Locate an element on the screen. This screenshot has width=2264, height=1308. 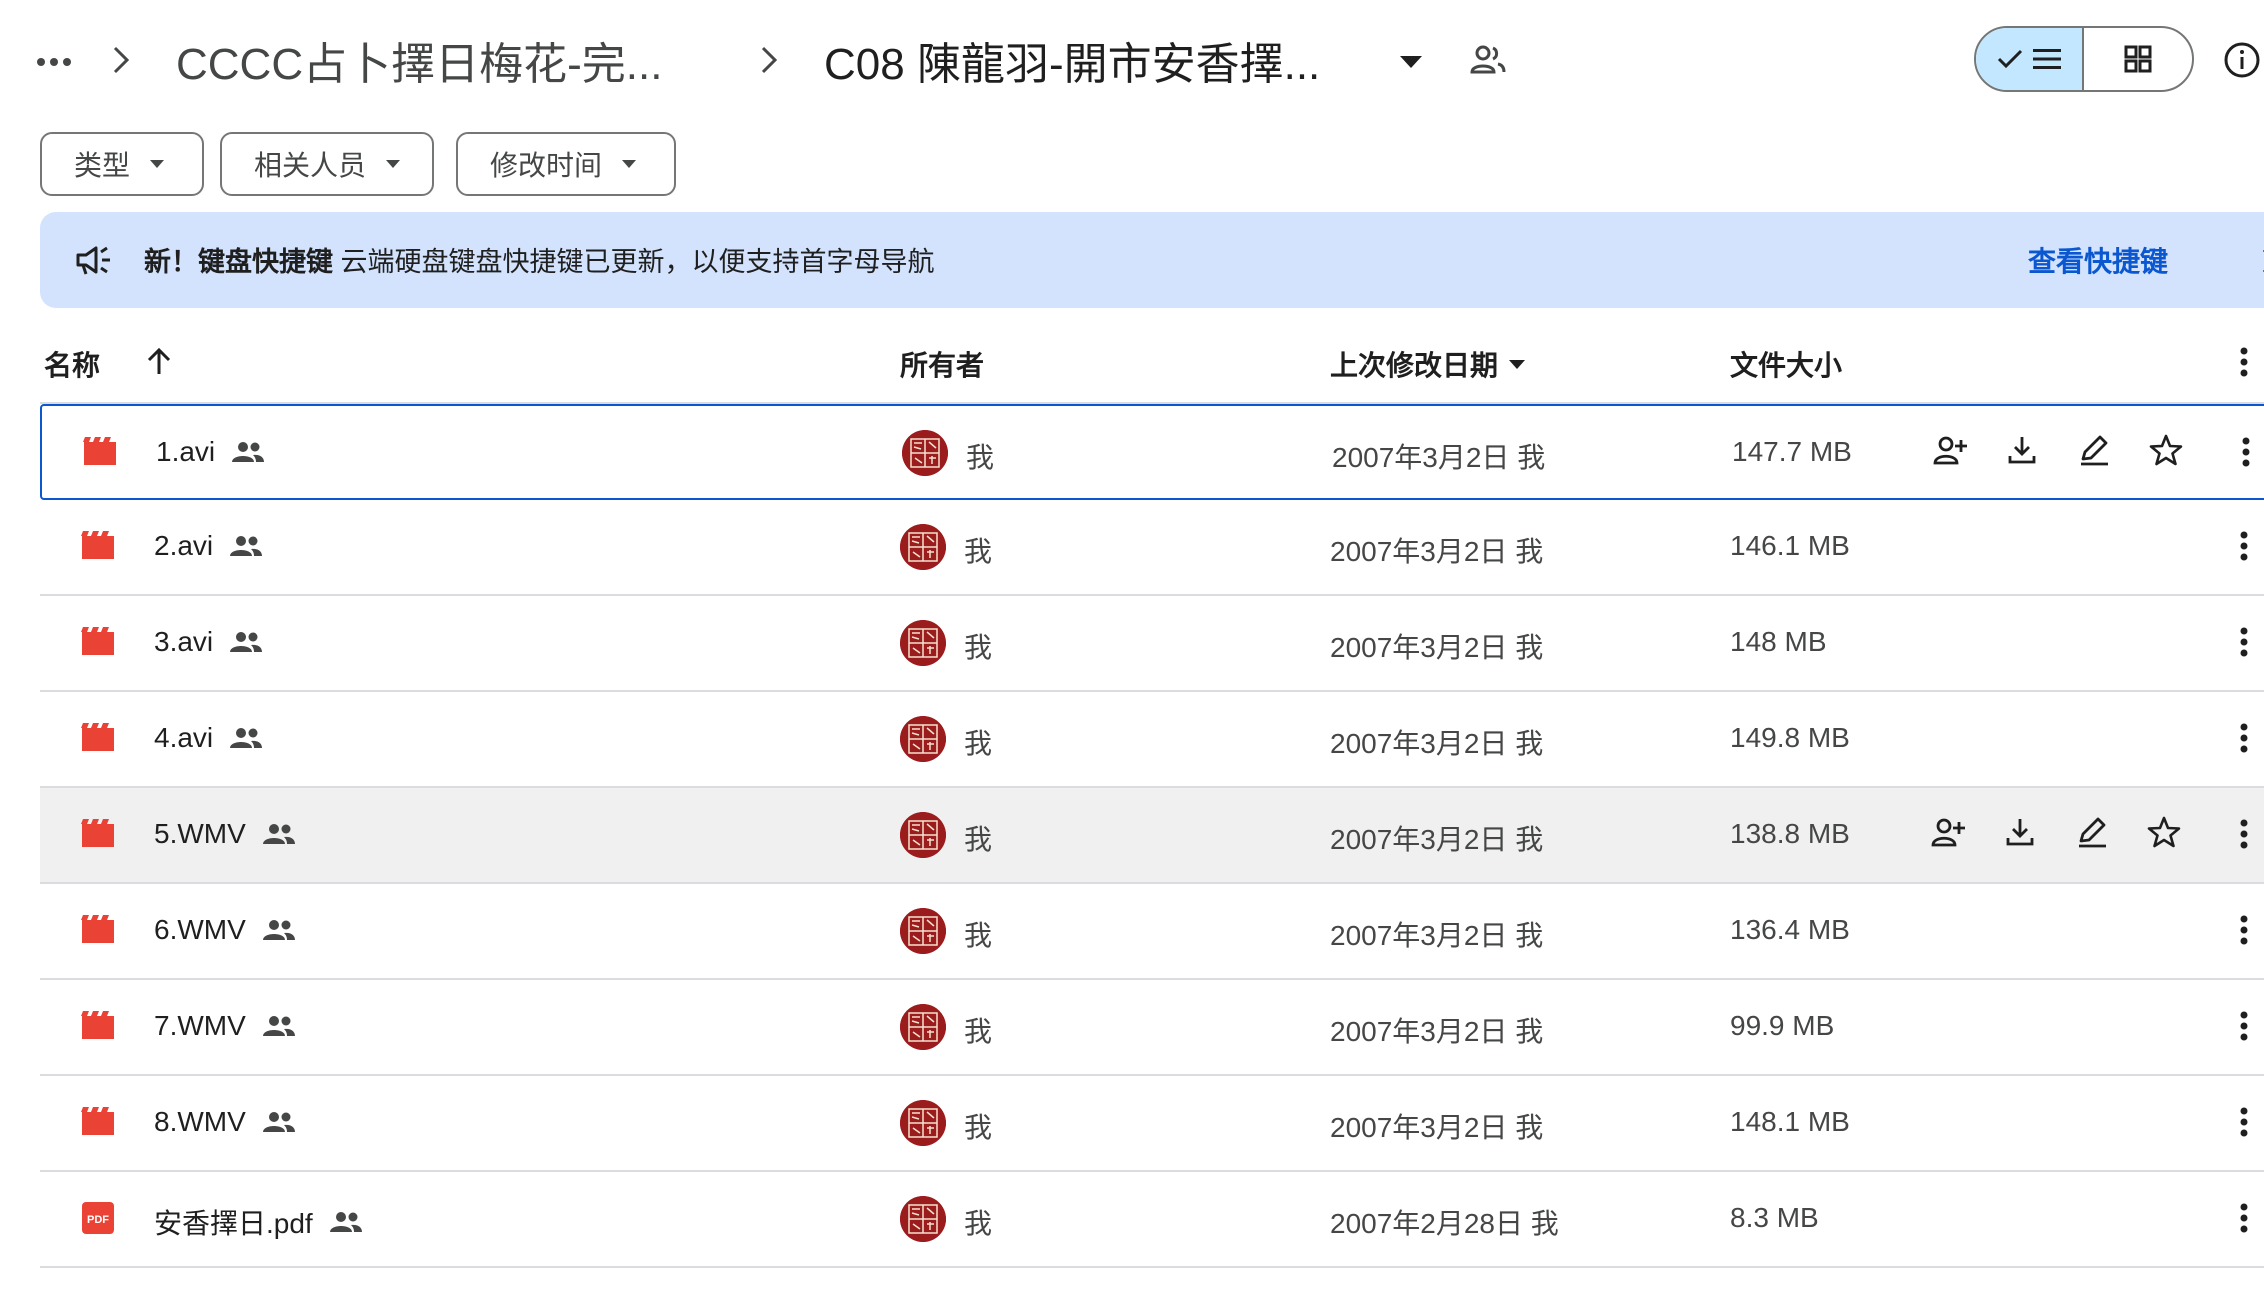
pdf-badge-label: PDF is located at coordinates (98, 1220).